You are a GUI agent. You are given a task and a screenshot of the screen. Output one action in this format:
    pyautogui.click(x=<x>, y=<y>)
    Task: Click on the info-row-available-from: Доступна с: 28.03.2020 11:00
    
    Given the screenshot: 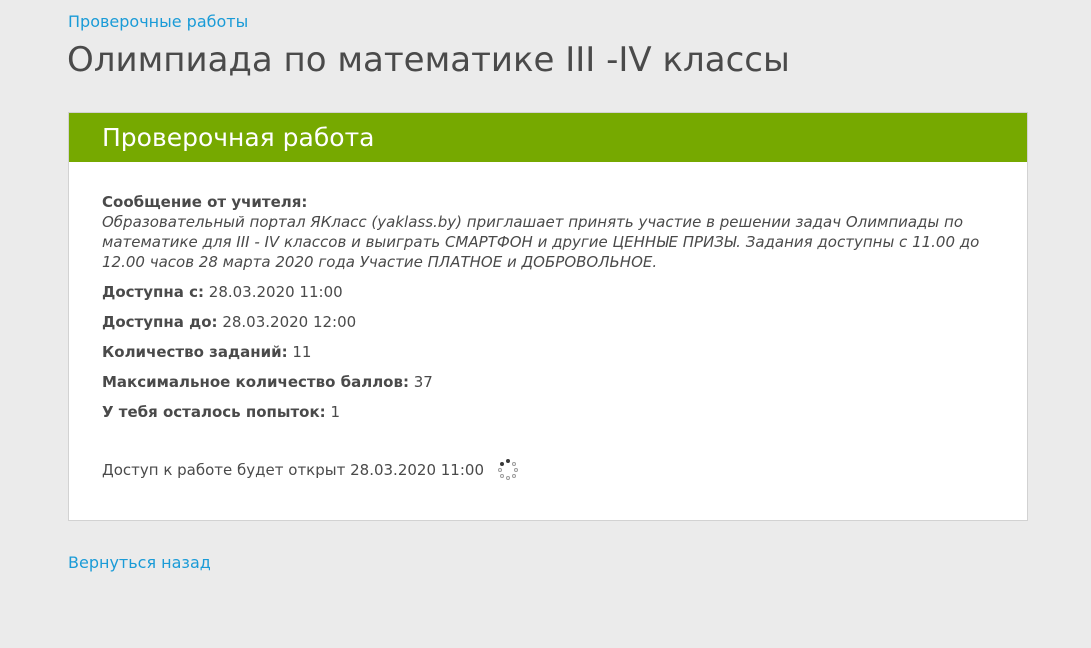 What is the action you would take?
    pyautogui.click(x=548, y=292)
    